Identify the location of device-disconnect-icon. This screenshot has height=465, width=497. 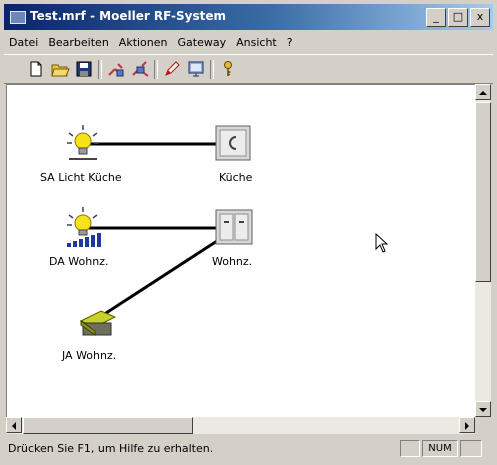
(140, 69).